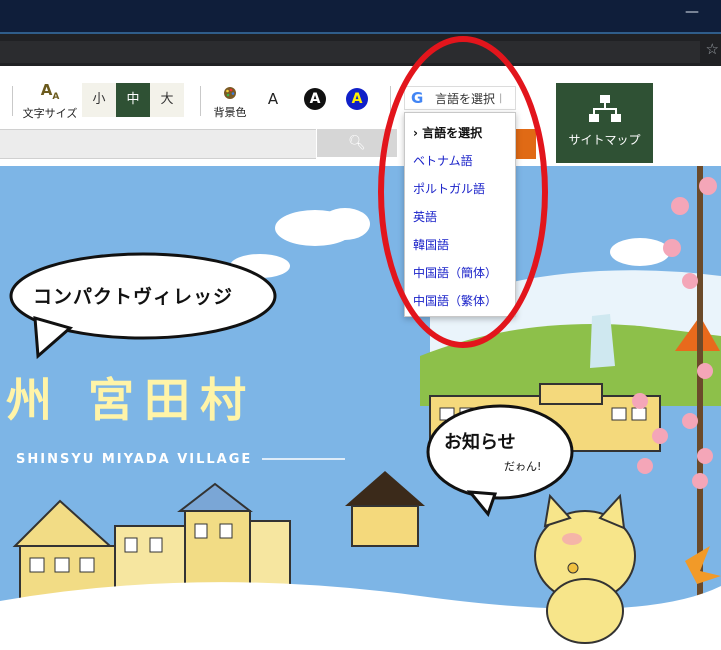 The image size is (721, 650). Describe the element at coordinates (604, 108) in the screenshot. I see `sitemap-tree-icon` at that location.